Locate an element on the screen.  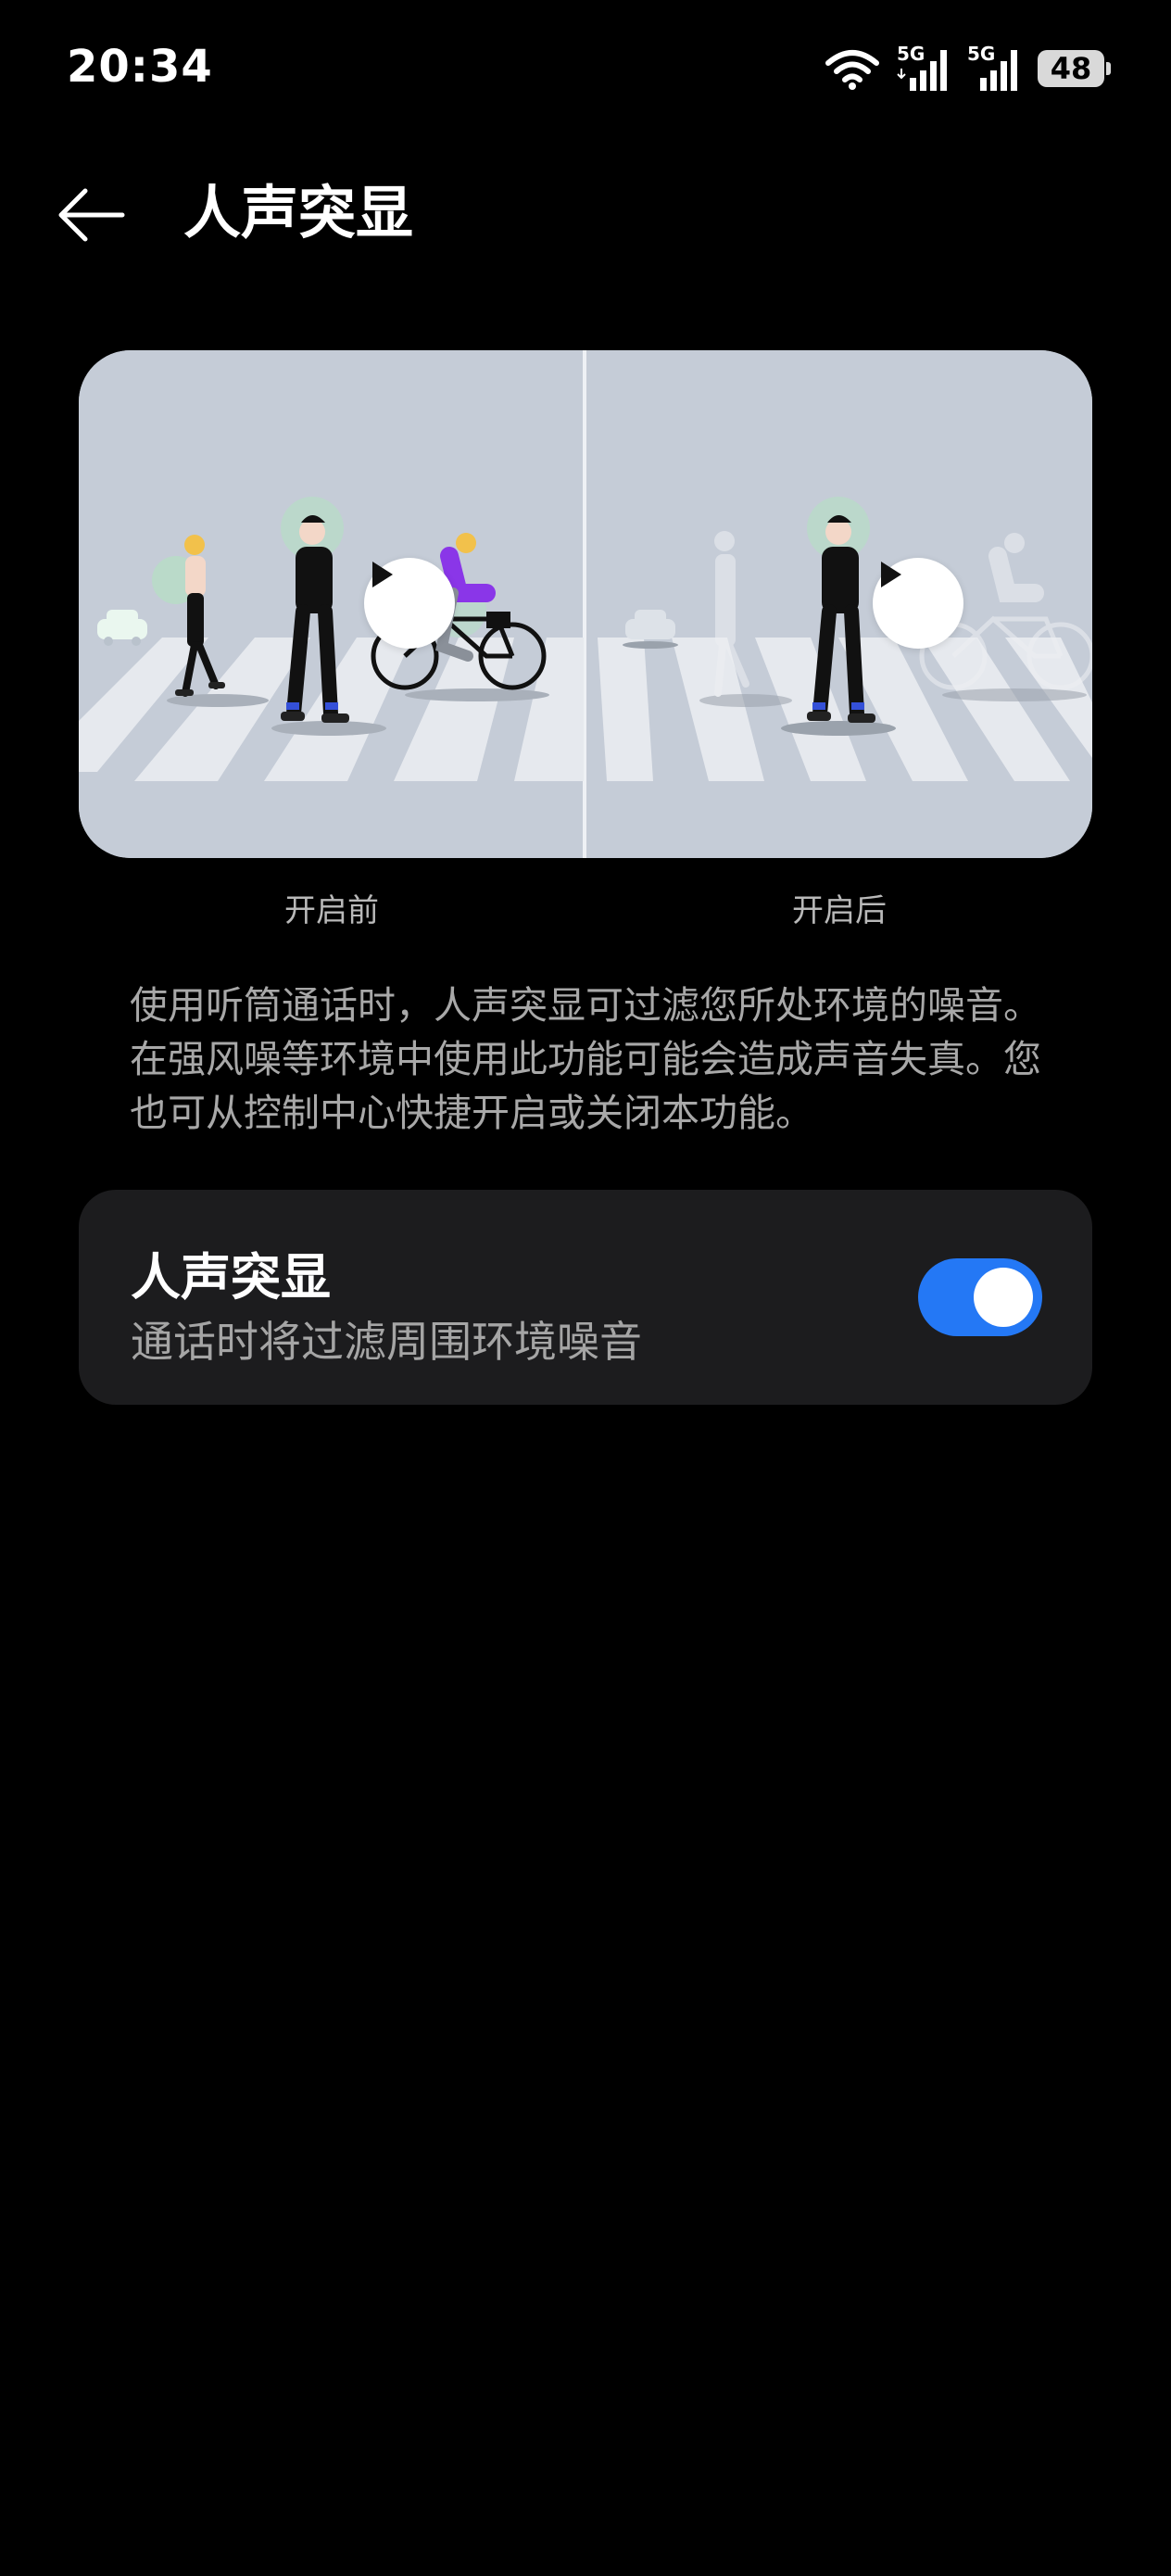
play-before-button is located at coordinates (410, 603).